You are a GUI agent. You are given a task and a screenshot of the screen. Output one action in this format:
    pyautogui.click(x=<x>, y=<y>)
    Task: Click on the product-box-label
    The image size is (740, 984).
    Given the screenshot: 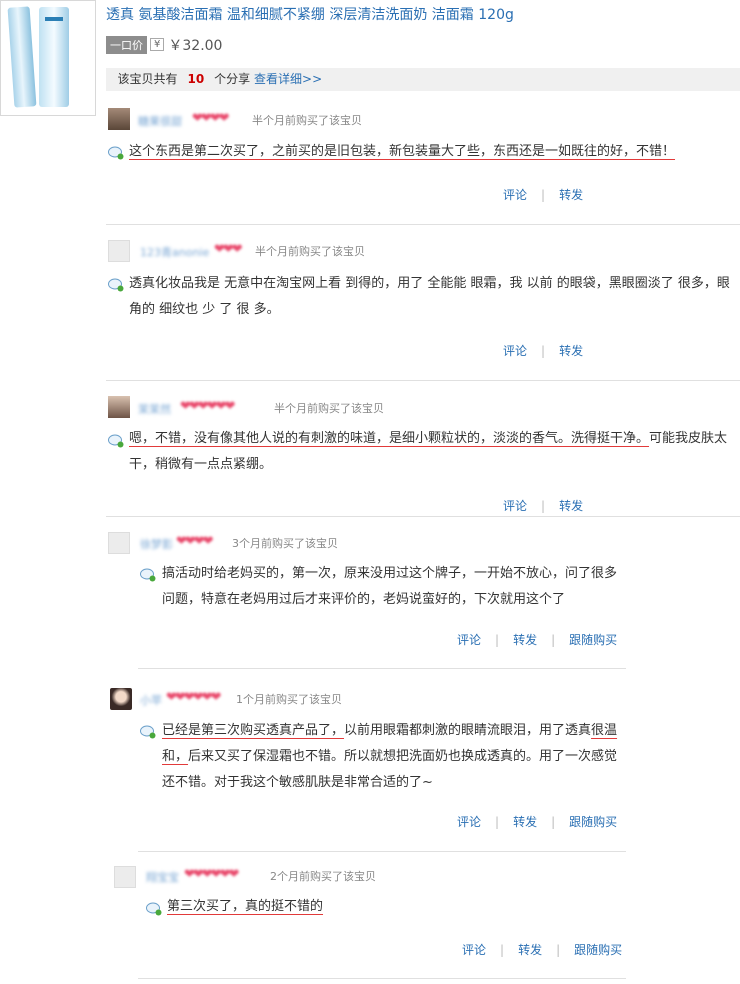 What is the action you would take?
    pyautogui.click(x=54, y=19)
    